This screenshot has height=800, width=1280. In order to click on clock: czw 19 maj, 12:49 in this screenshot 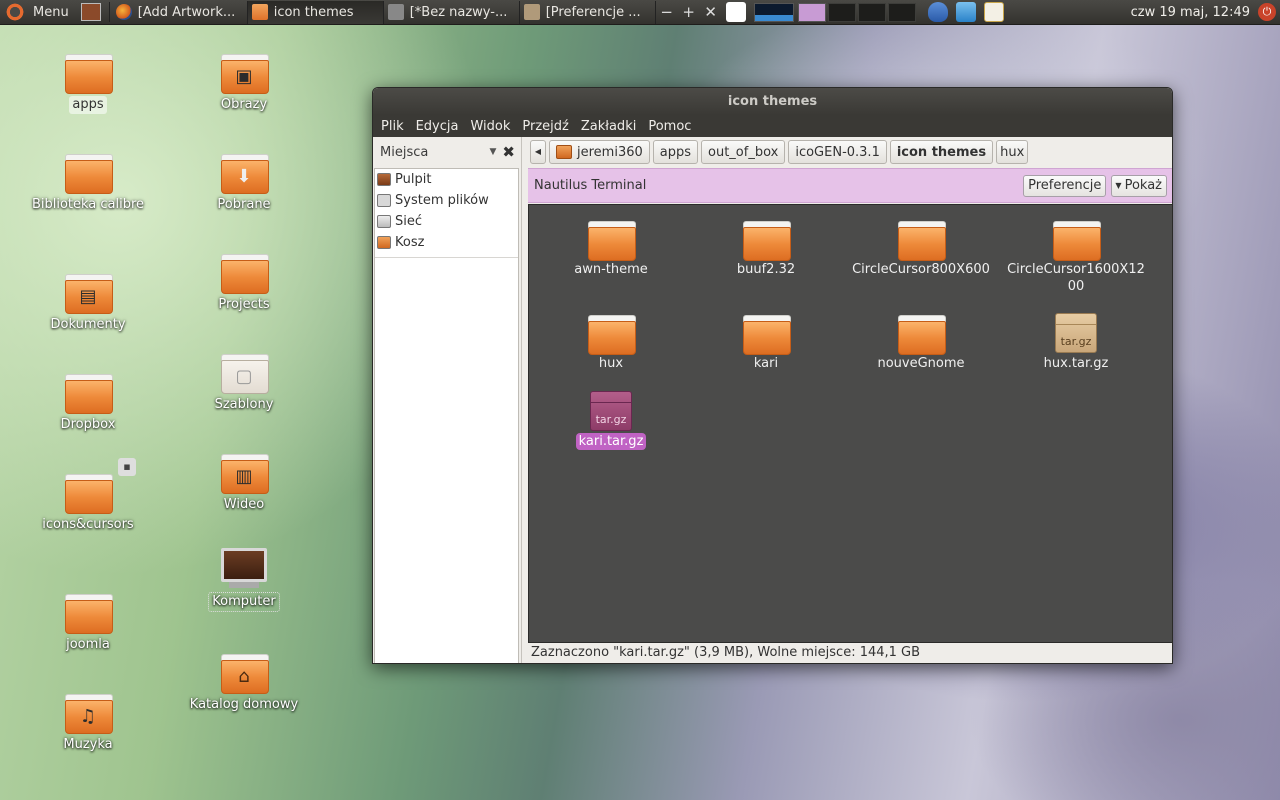, I will do `click(1190, 12)`.